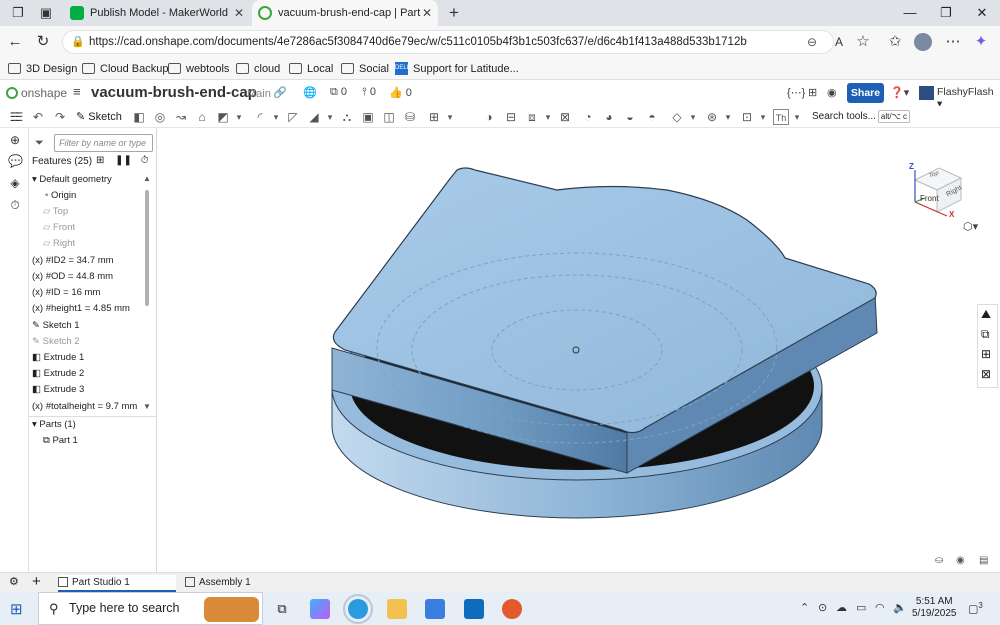 The image size is (1000, 625). I want to click on taskbar-search: ⚲ Type here to search, so click(150, 608).